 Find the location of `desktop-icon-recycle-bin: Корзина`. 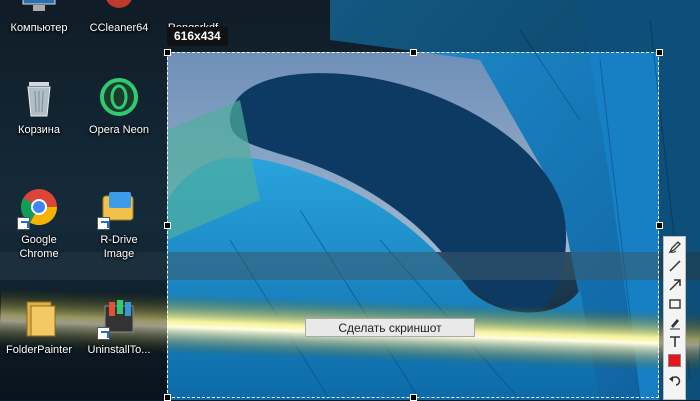

desktop-icon-recycle-bin: Корзина is located at coordinates (39, 106).